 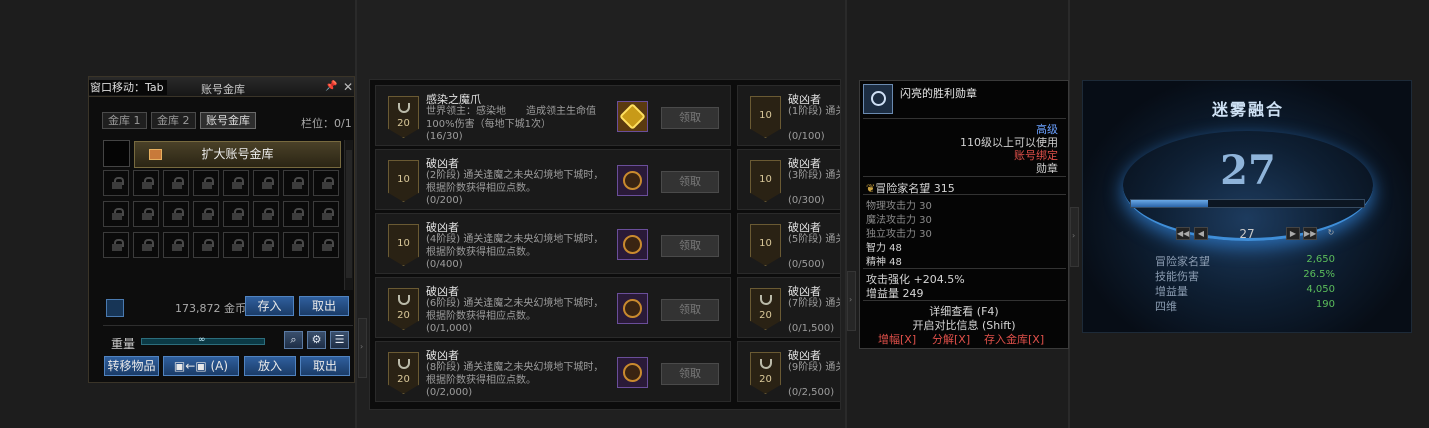 What do you see at coordinates (325, 366) in the screenshot?
I see `take-out-button: 取出` at bounding box center [325, 366].